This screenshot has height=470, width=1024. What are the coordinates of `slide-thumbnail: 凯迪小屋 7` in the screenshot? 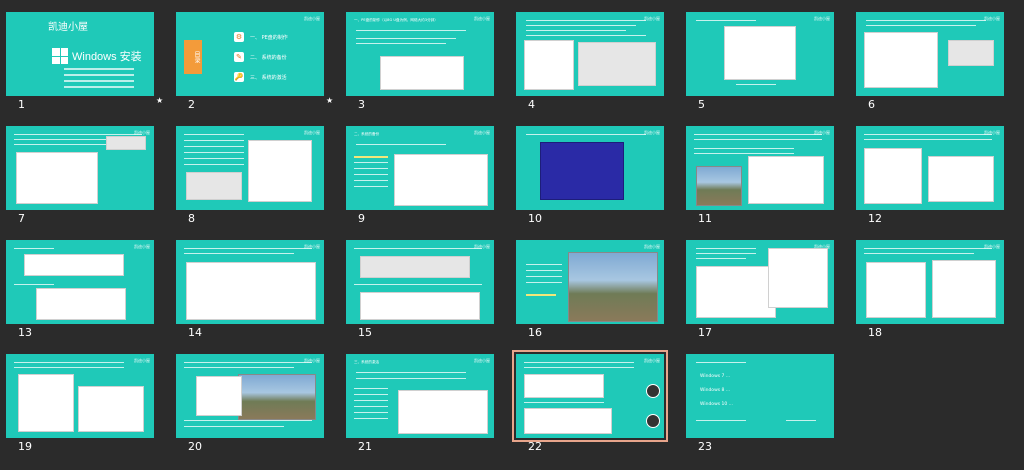 It's located at (80, 180).